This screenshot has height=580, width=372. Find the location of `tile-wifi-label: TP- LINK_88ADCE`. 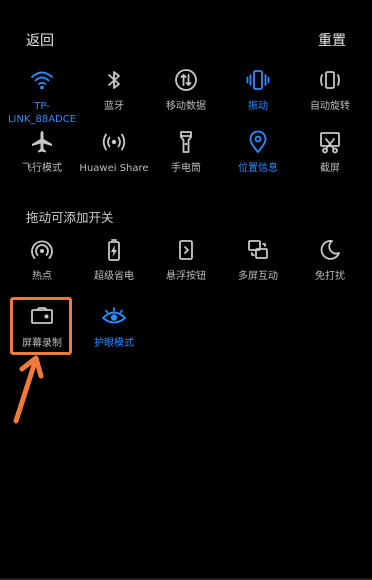

tile-wifi-label: TP- LINK_88ADCE is located at coordinates (42, 113).